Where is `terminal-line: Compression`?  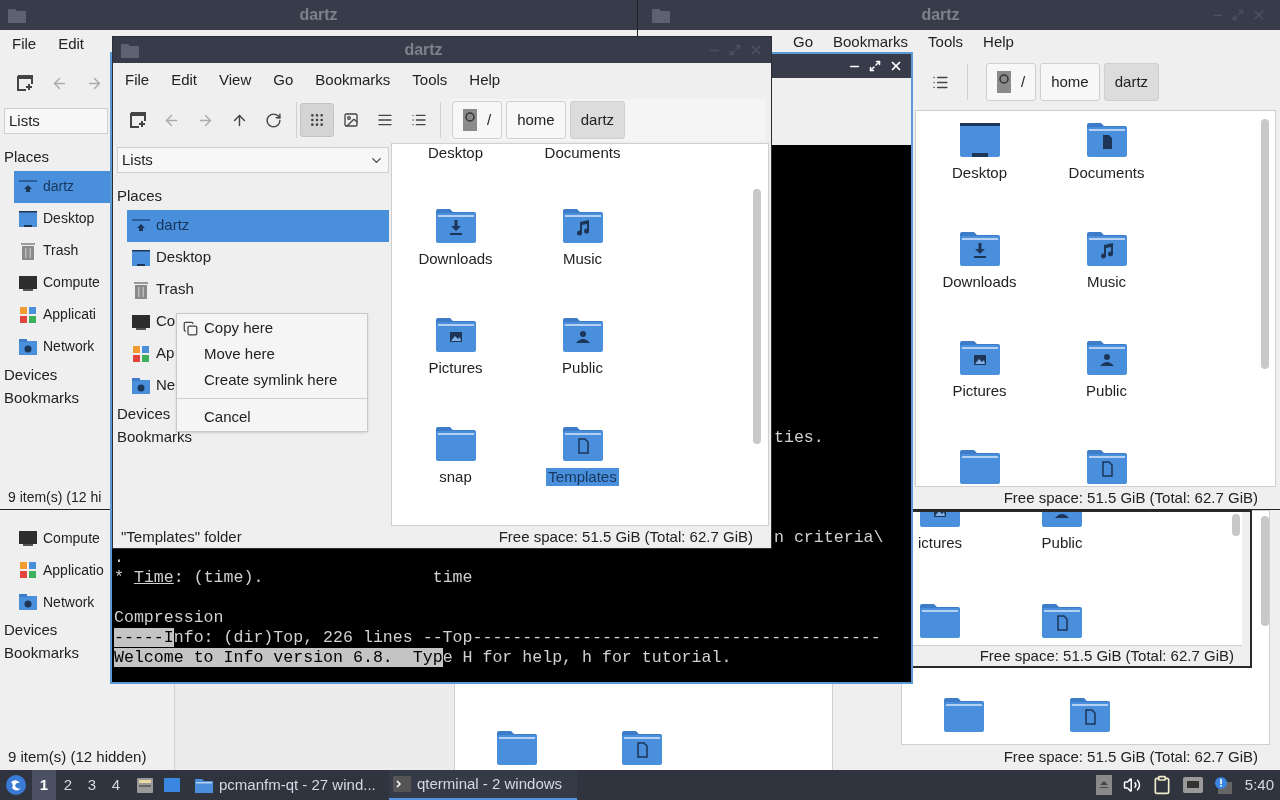 terminal-line: Compression is located at coordinates (169, 618).